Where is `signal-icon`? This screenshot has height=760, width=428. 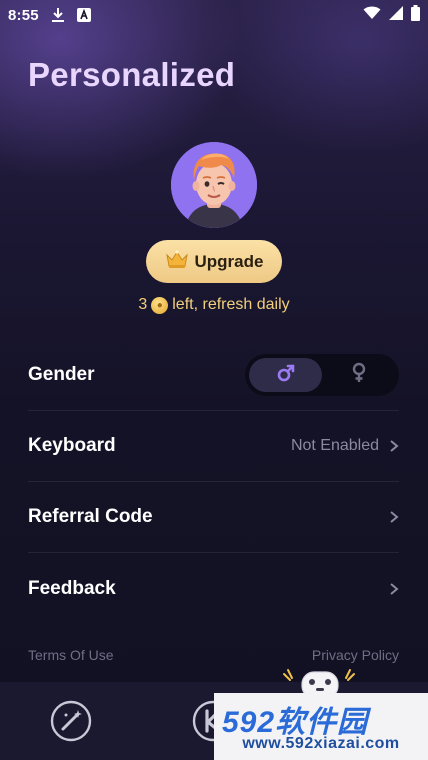 signal-icon is located at coordinates (396, 15).